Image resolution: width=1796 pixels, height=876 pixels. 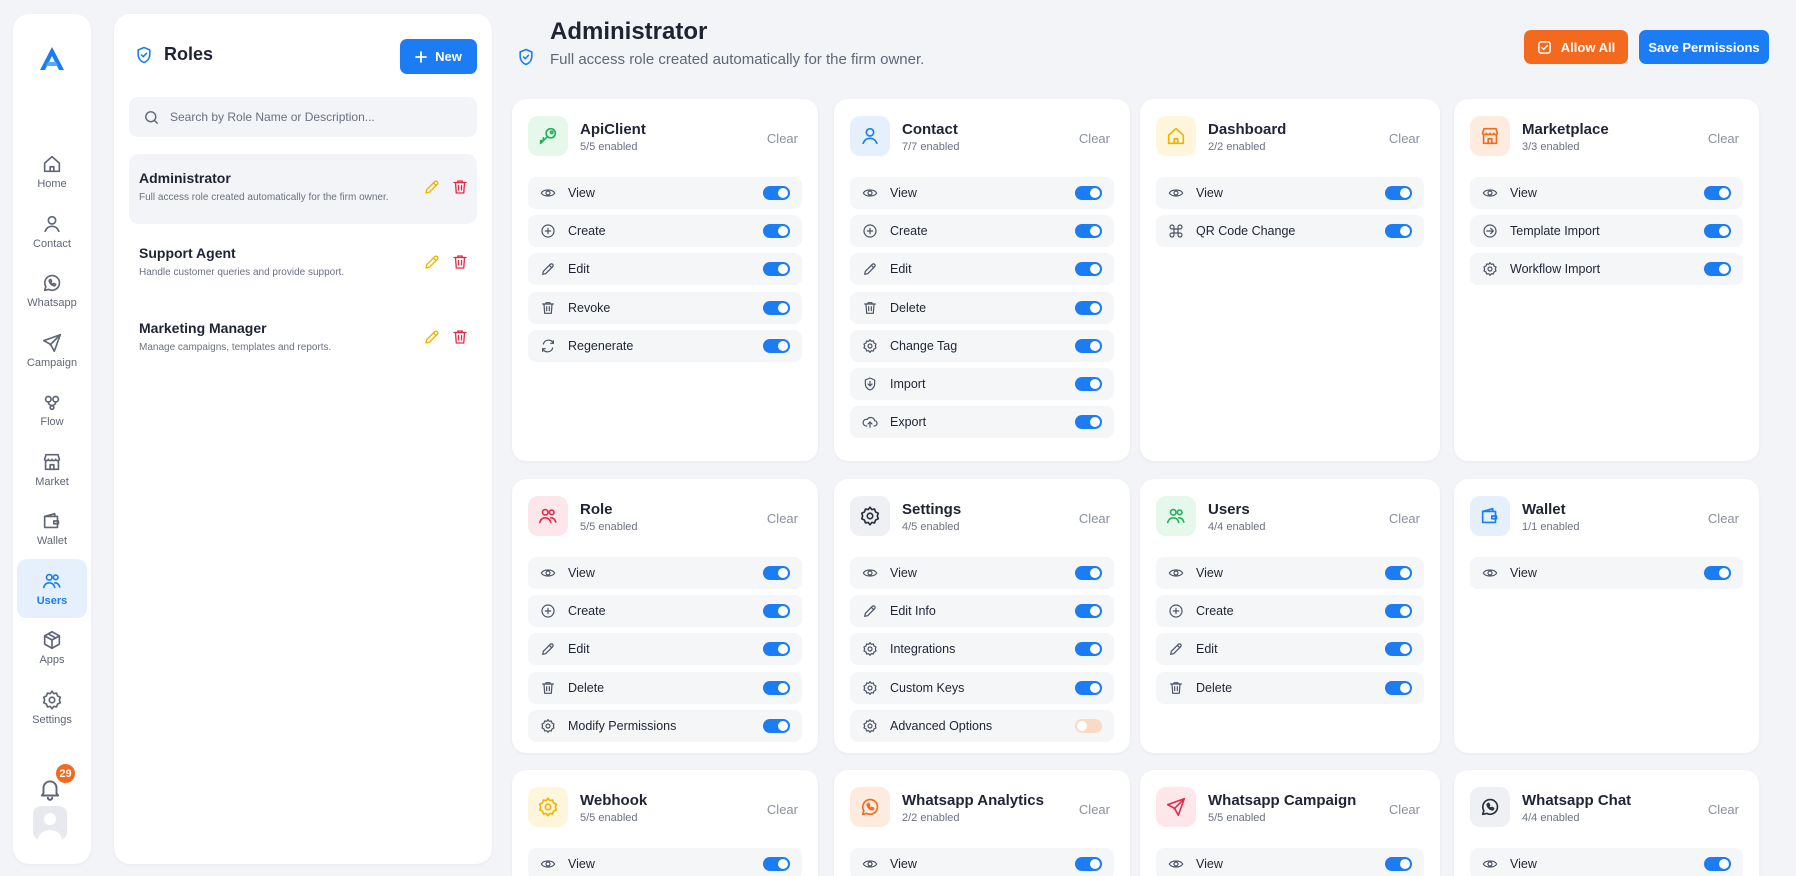 What do you see at coordinates (870, 725) in the screenshot?
I see `gear-eye-icon` at bounding box center [870, 725].